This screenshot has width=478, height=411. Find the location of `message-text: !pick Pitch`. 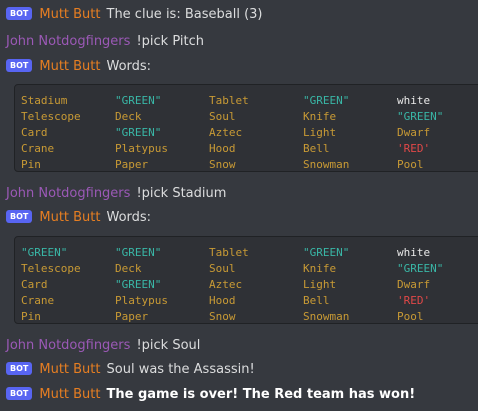

message-text: !pick Pitch is located at coordinates (170, 41).